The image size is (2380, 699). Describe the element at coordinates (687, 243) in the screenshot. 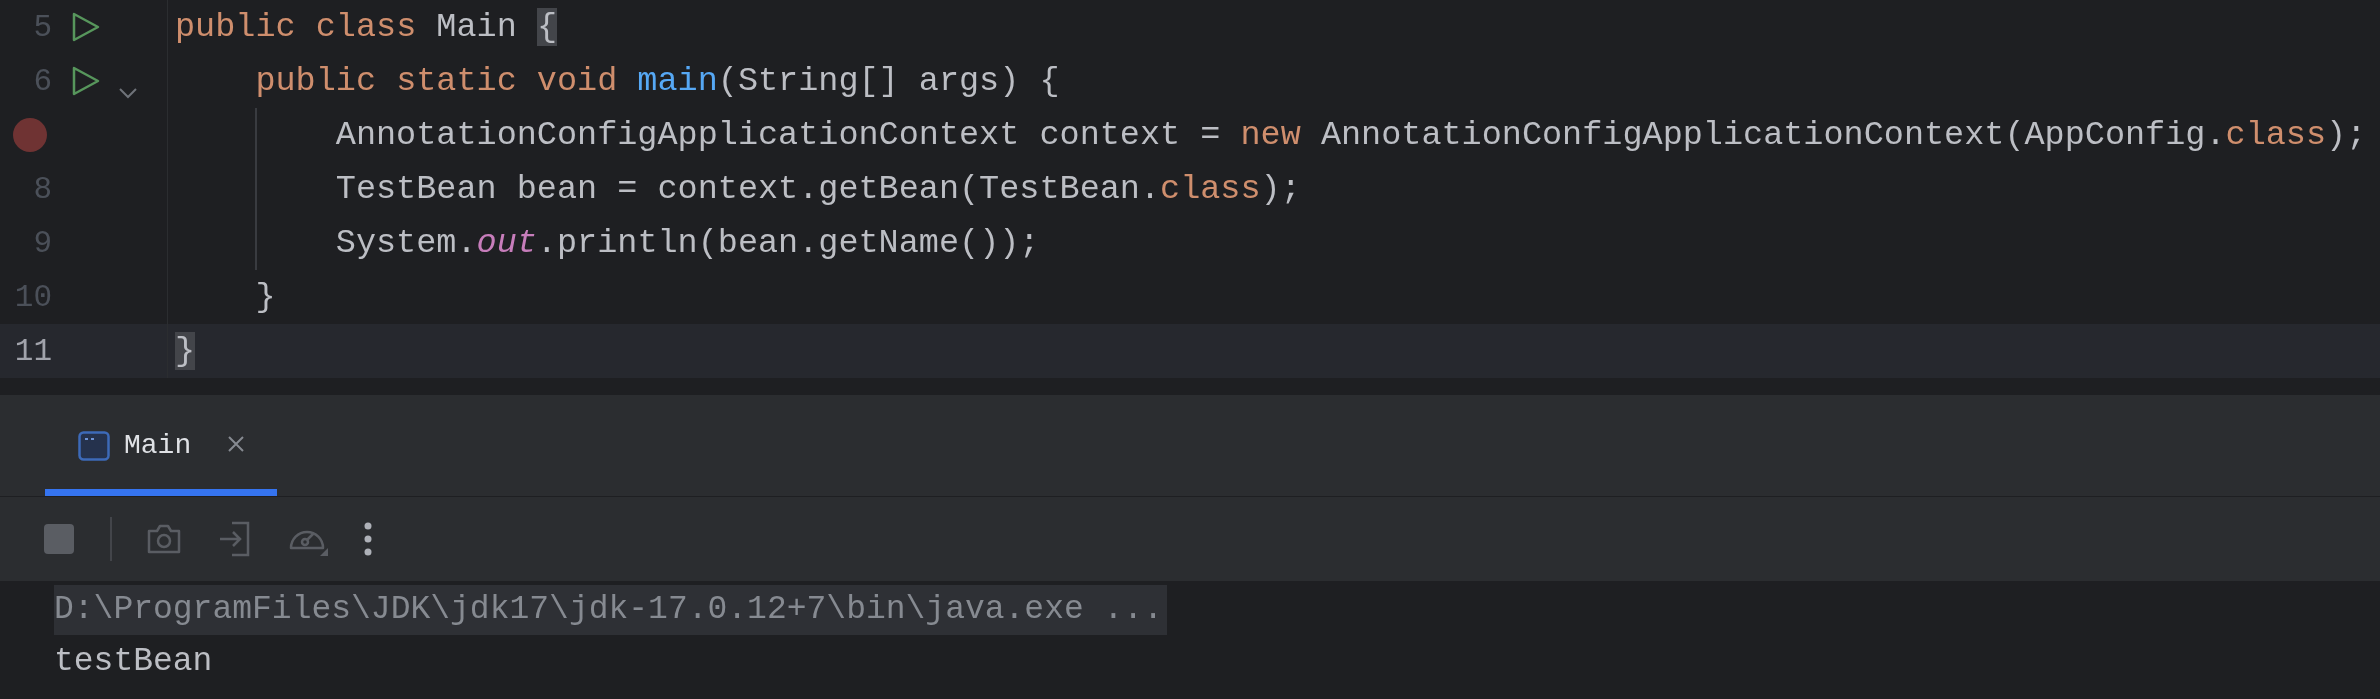

I see `code-line: System.out.println(bean.getName());` at that location.